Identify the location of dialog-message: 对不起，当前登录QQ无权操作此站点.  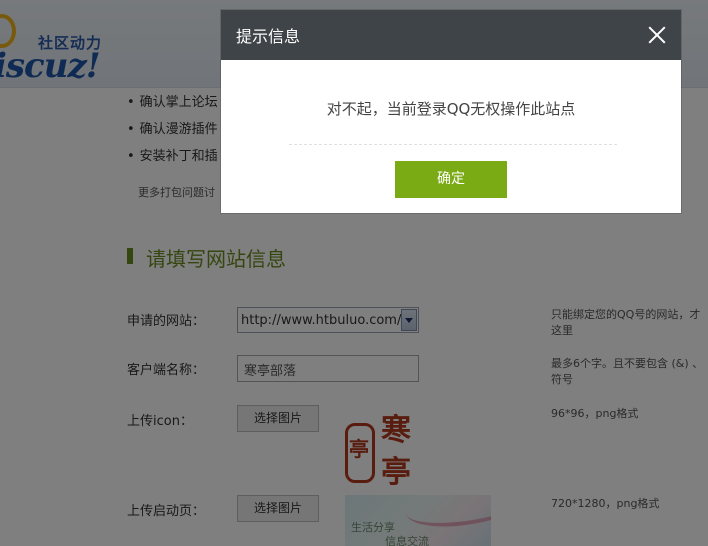
(451, 109).